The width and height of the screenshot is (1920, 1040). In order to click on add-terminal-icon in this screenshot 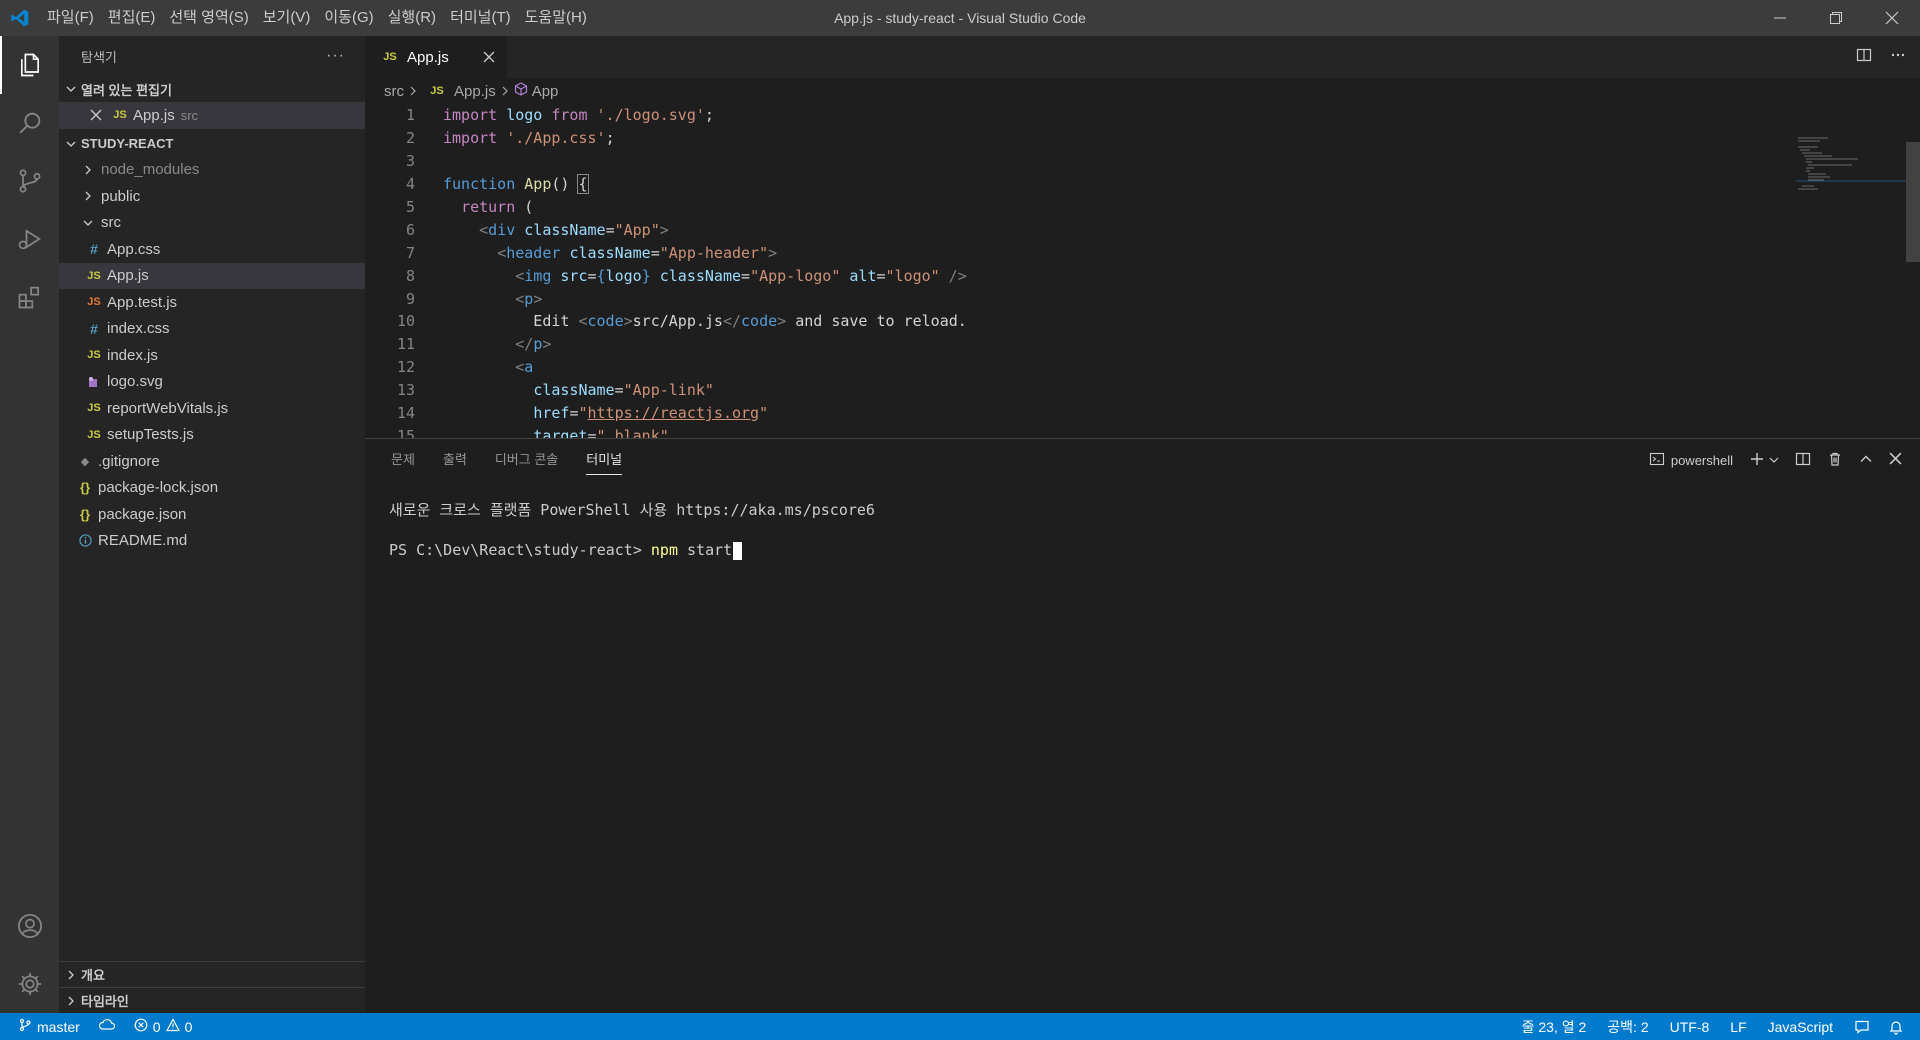, I will do `click(1757, 460)`.